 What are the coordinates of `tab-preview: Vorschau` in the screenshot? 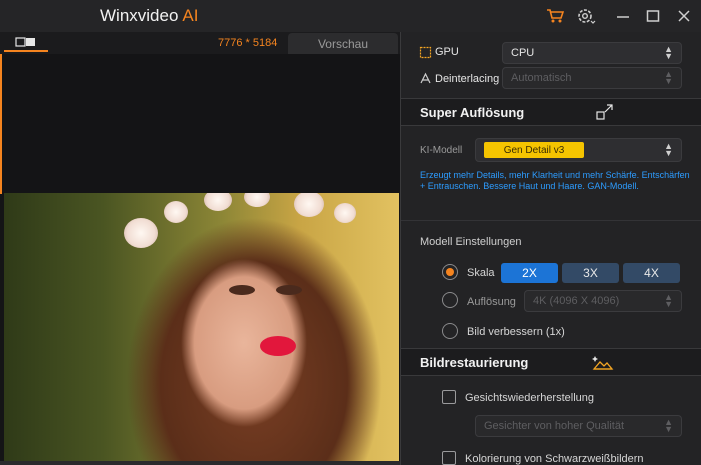 It's located at (343, 44).